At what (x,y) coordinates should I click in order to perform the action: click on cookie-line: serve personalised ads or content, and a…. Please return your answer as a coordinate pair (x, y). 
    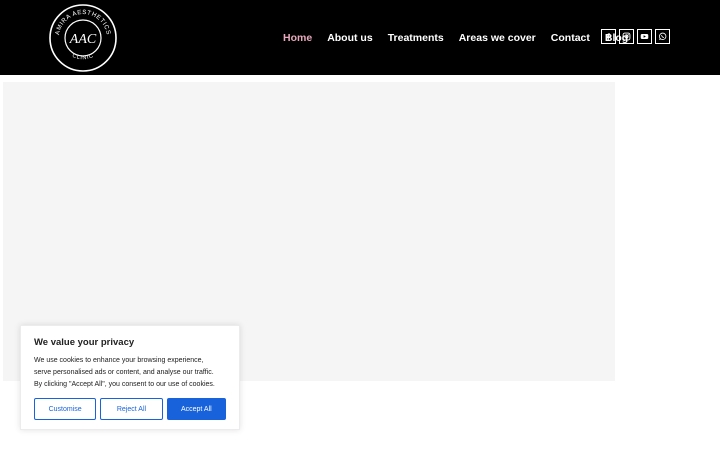
    Looking at the image, I should click on (124, 372).